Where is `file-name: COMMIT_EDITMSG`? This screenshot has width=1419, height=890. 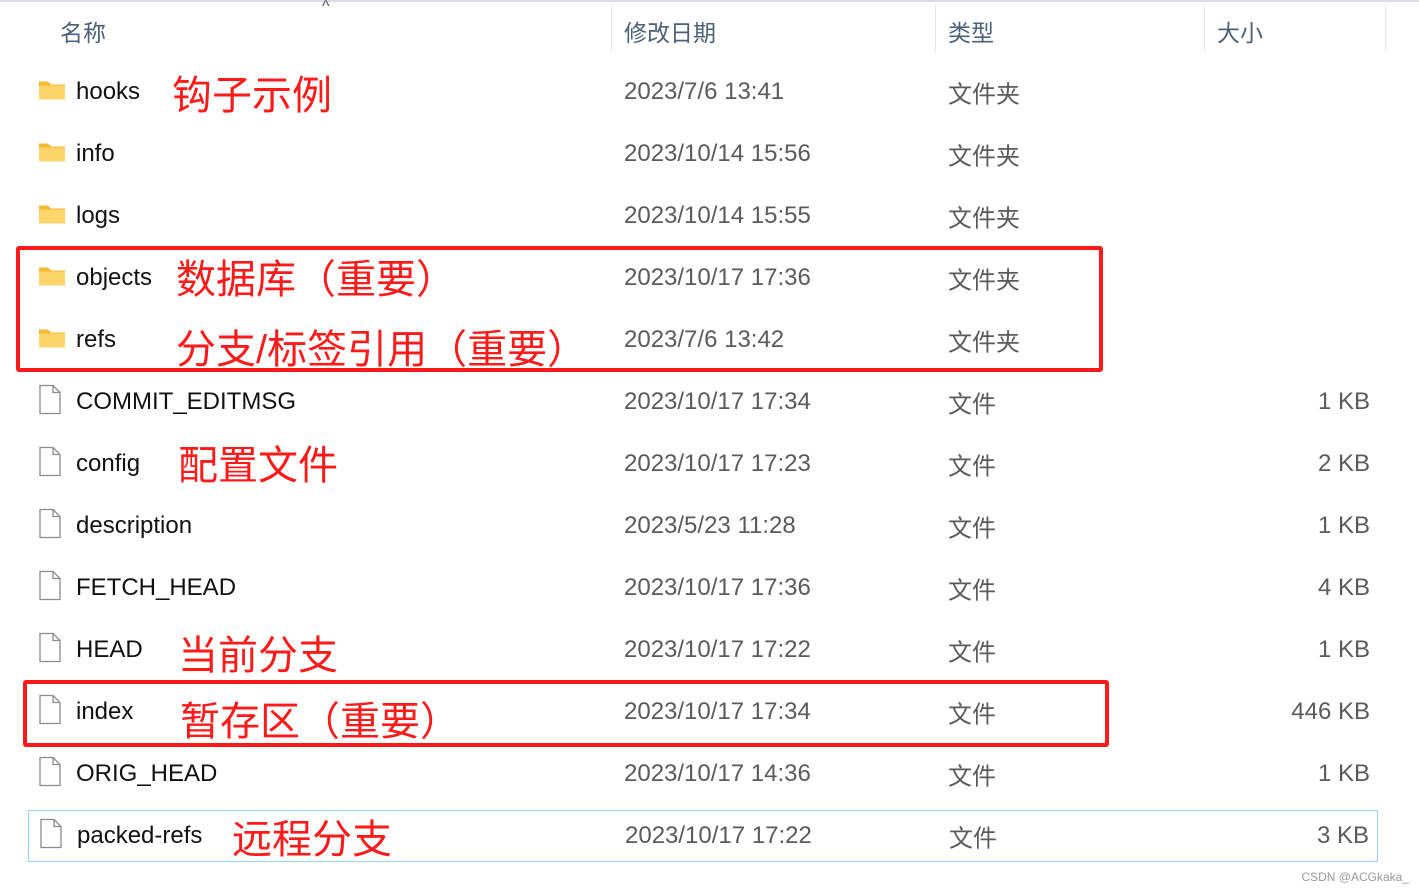
file-name: COMMIT_EDITMSG is located at coordinates (186, 401).